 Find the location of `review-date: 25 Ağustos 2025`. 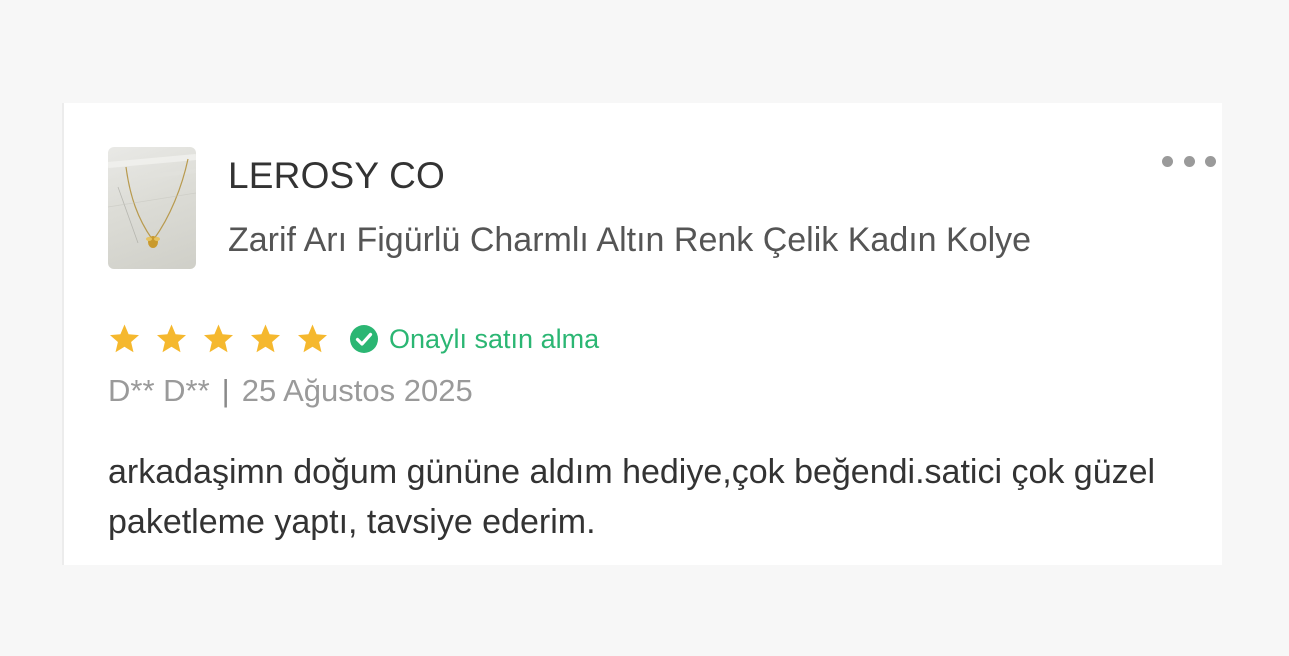

review-date: 25 Ağustos 2025 is located at coordinates (357, 390).